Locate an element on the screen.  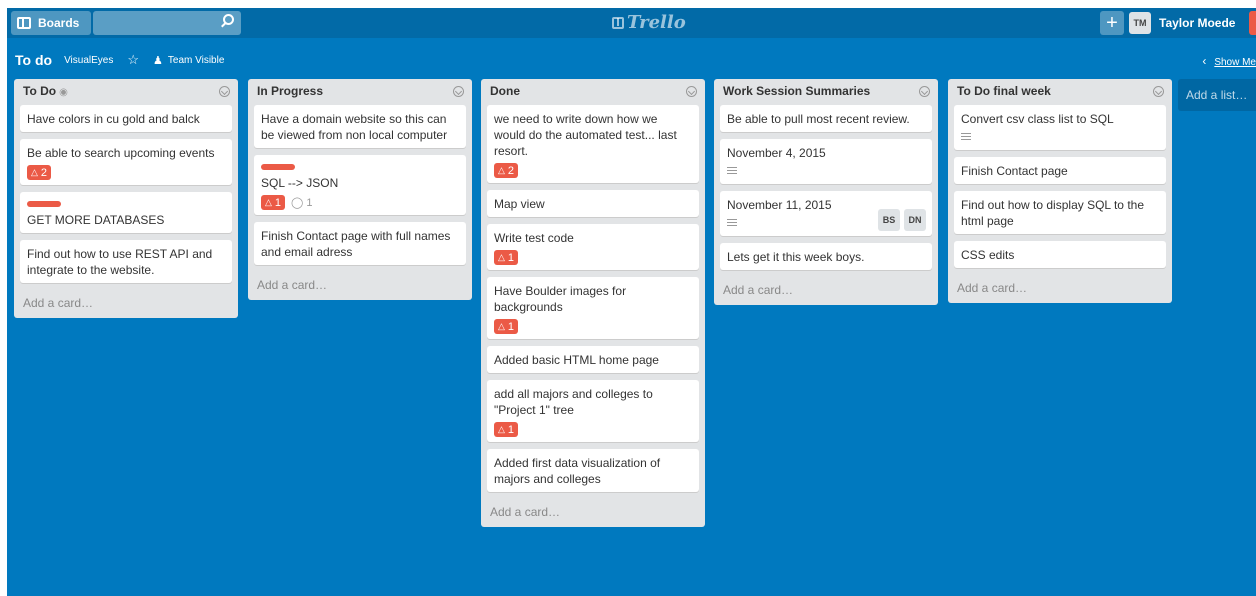
card-title: Lets get it this week boys. is located at coordinates (796, 257).